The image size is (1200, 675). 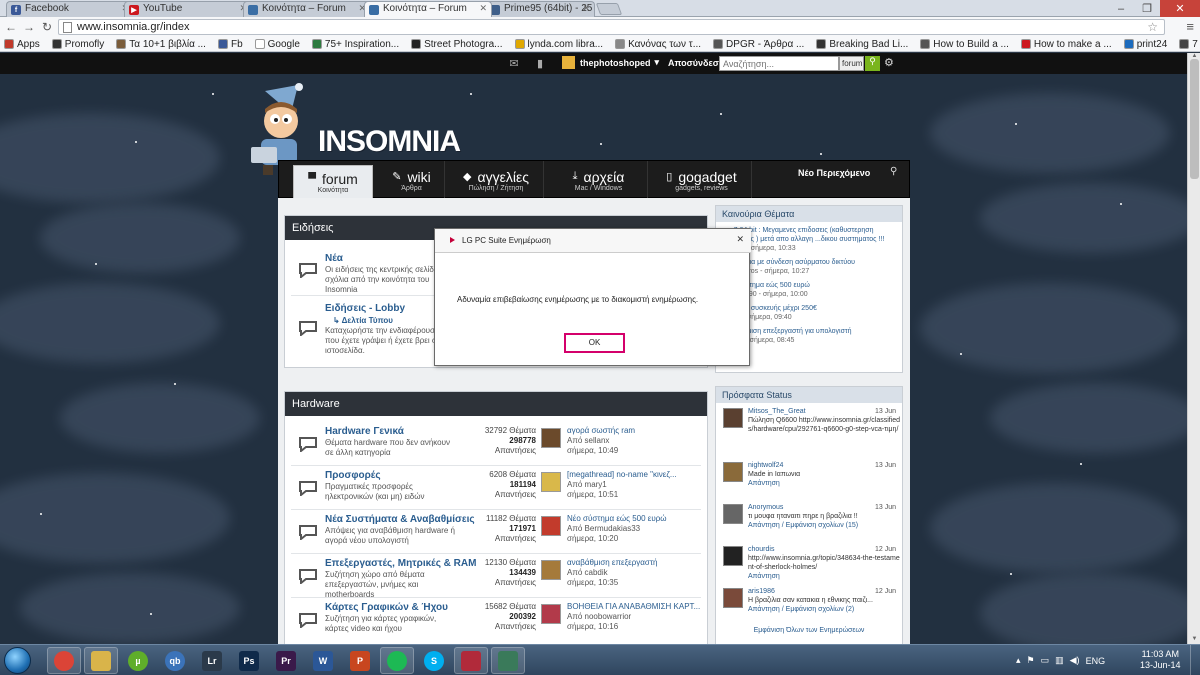 What do you see at coordinates (333, 182) in the screenshot?
I see `nav-tab-1: ▀ forum Κοινότητα` at bounding box center [333, 182].